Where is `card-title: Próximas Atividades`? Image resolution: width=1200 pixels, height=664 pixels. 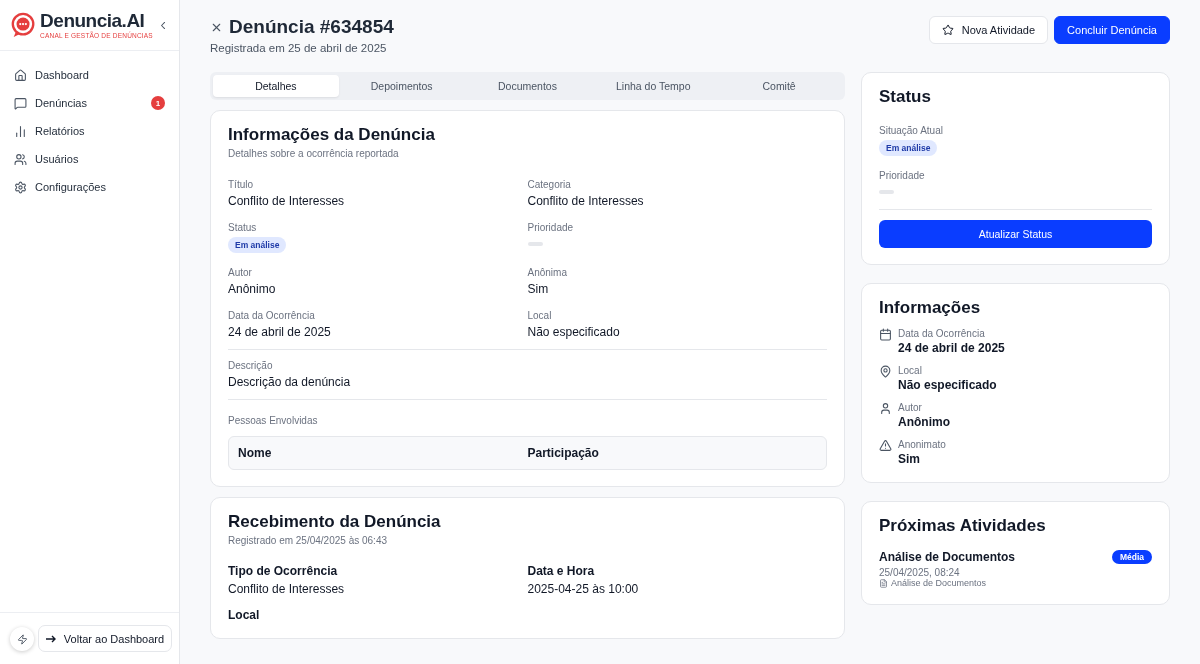 card-title: Próximas Atividades is located at coordinates (963, 526).